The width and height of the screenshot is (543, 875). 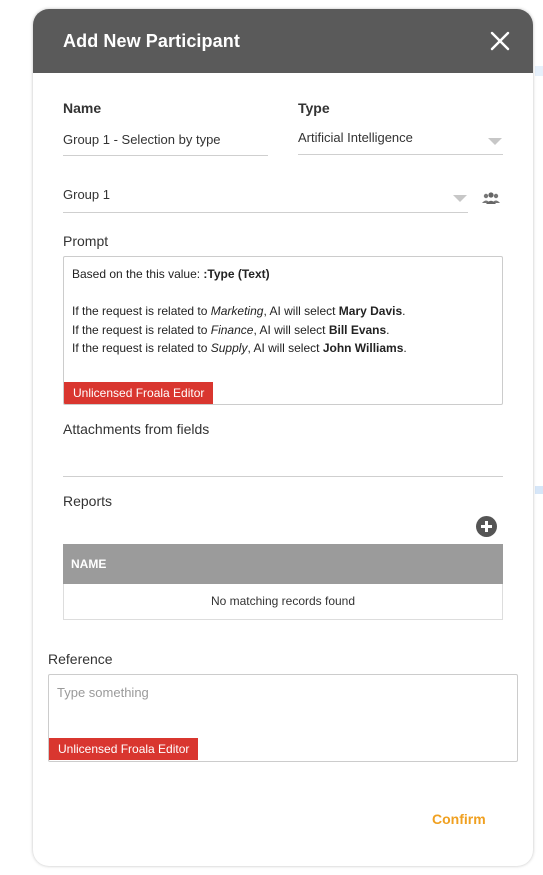 What do you see at coordinates (82, 108) in the screenshot?
I see `name-label: Name` at bounding box center [82, 108].